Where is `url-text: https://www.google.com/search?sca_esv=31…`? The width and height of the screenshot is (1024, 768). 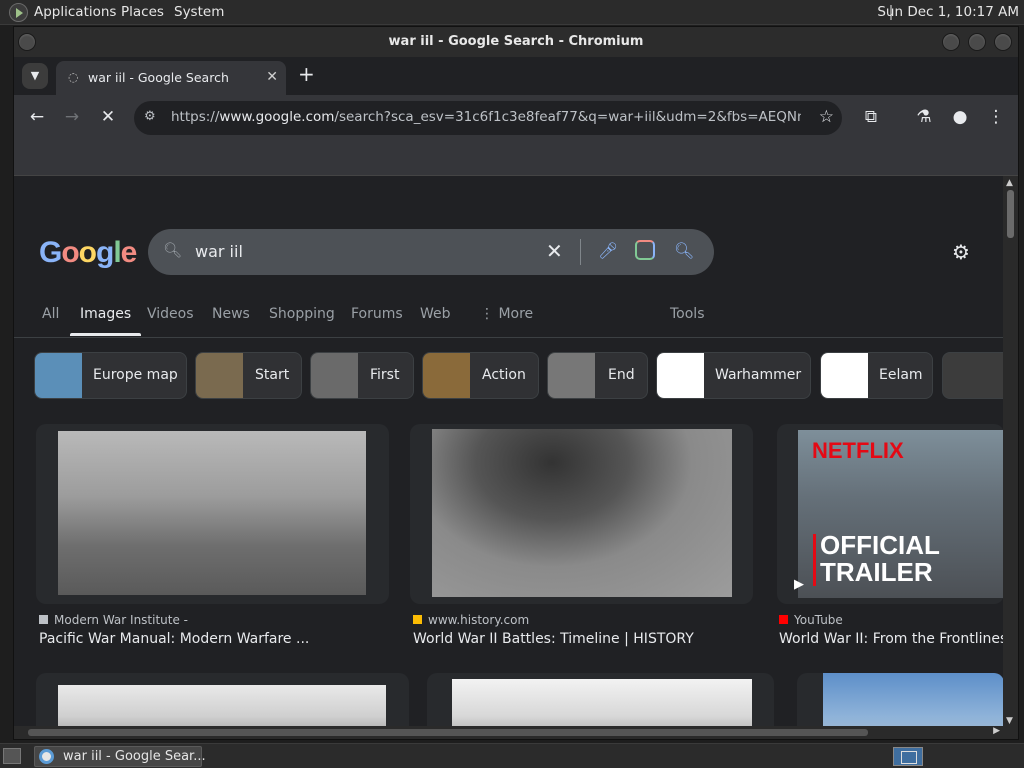
url-text: https://www.google.com/search?sca_esv=31… is located at coordinates (486, 117).